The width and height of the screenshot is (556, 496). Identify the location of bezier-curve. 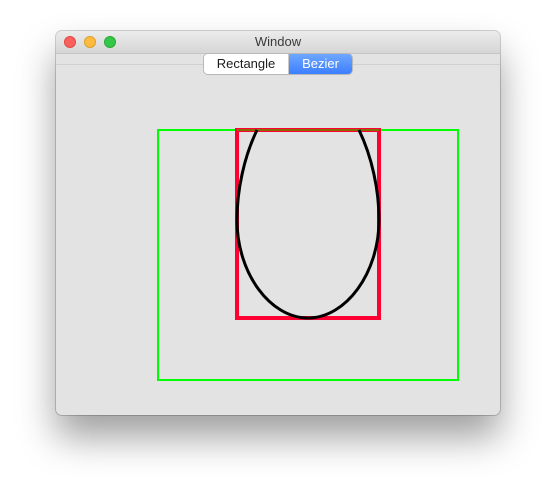
(308, 224).